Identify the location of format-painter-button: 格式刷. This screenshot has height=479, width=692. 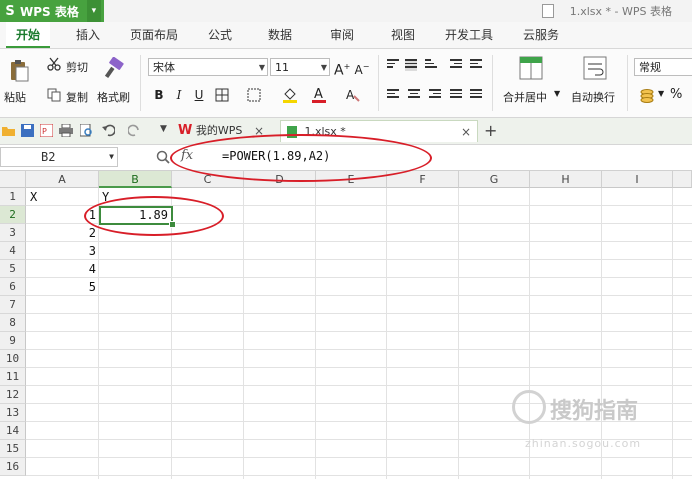
(113, 97).